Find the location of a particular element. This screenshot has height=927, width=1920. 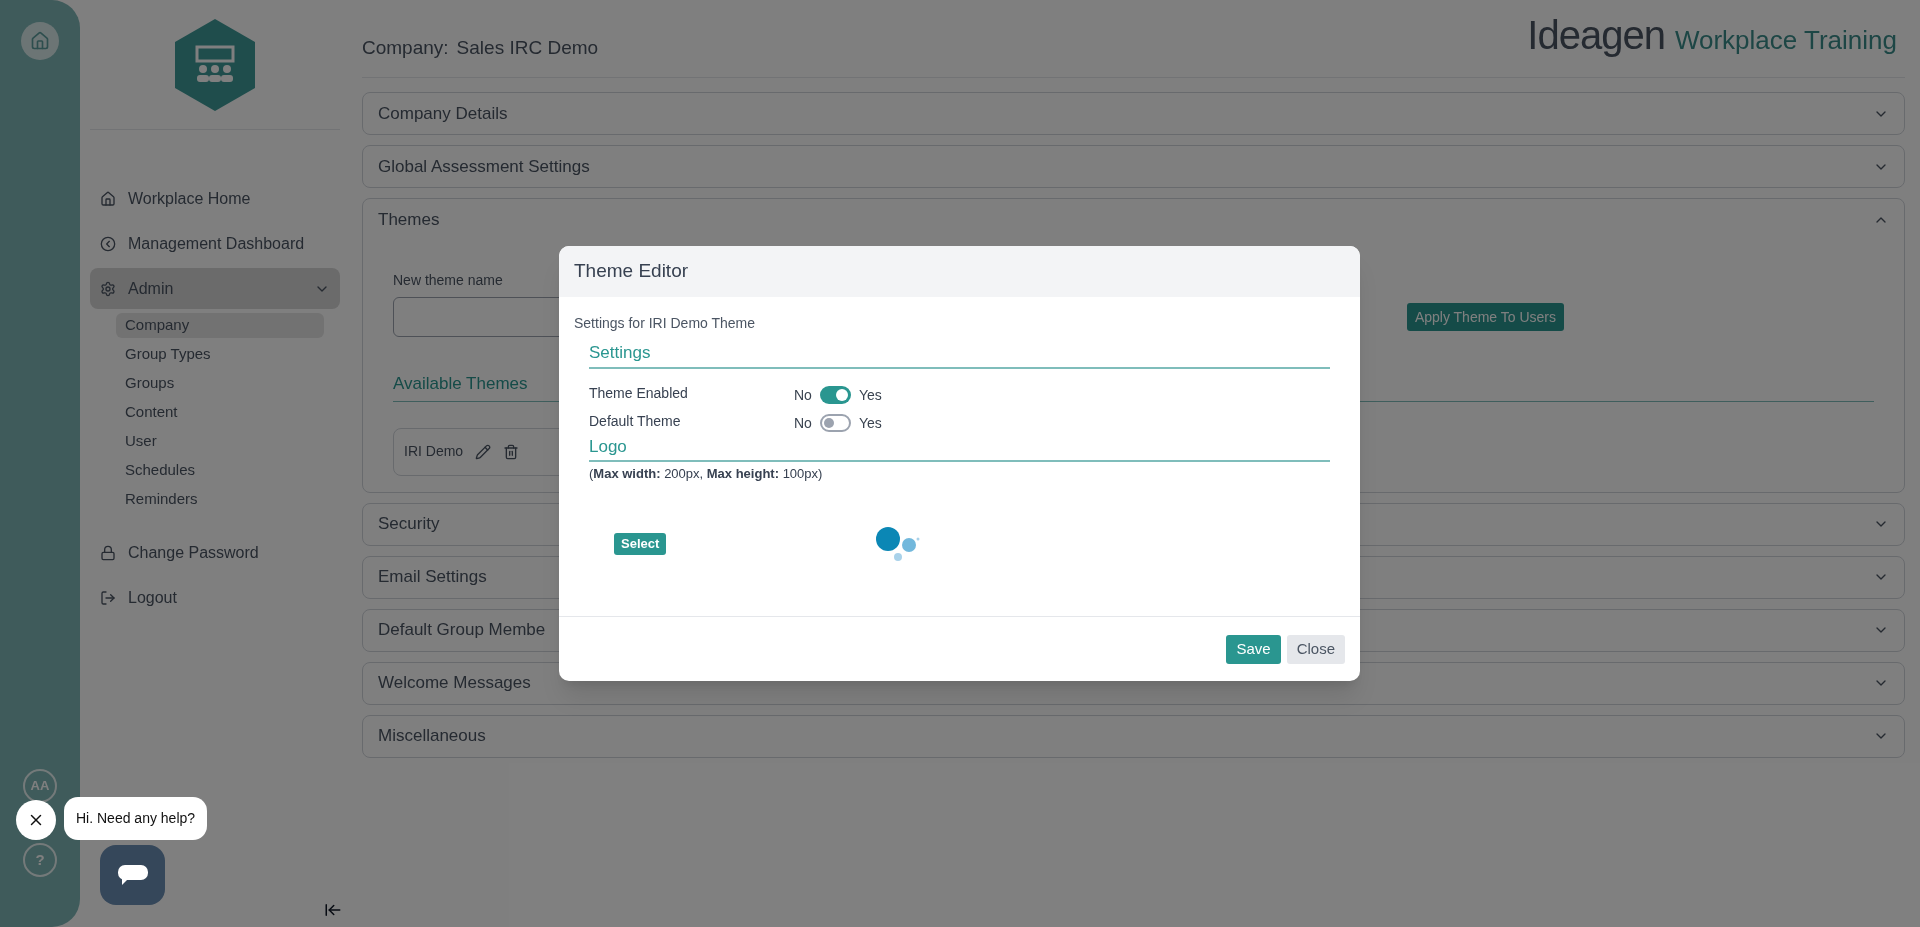

dialog-subtitle: Settings for IRI Demo Theme is located at coordinates (665, 323).